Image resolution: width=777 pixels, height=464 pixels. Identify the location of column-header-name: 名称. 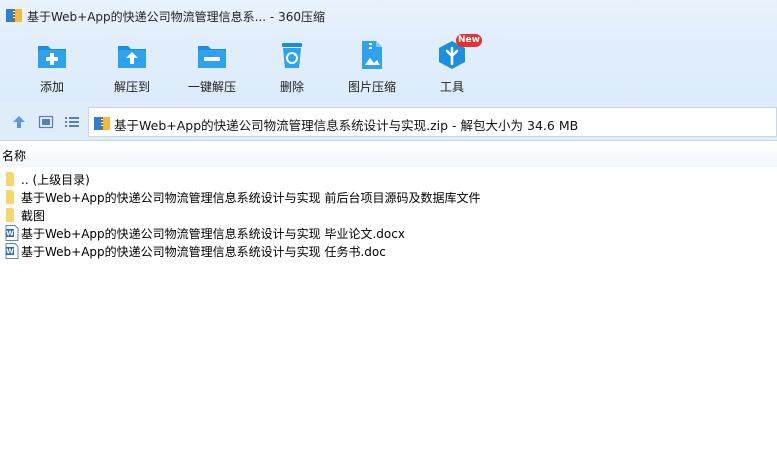
(14, 155).